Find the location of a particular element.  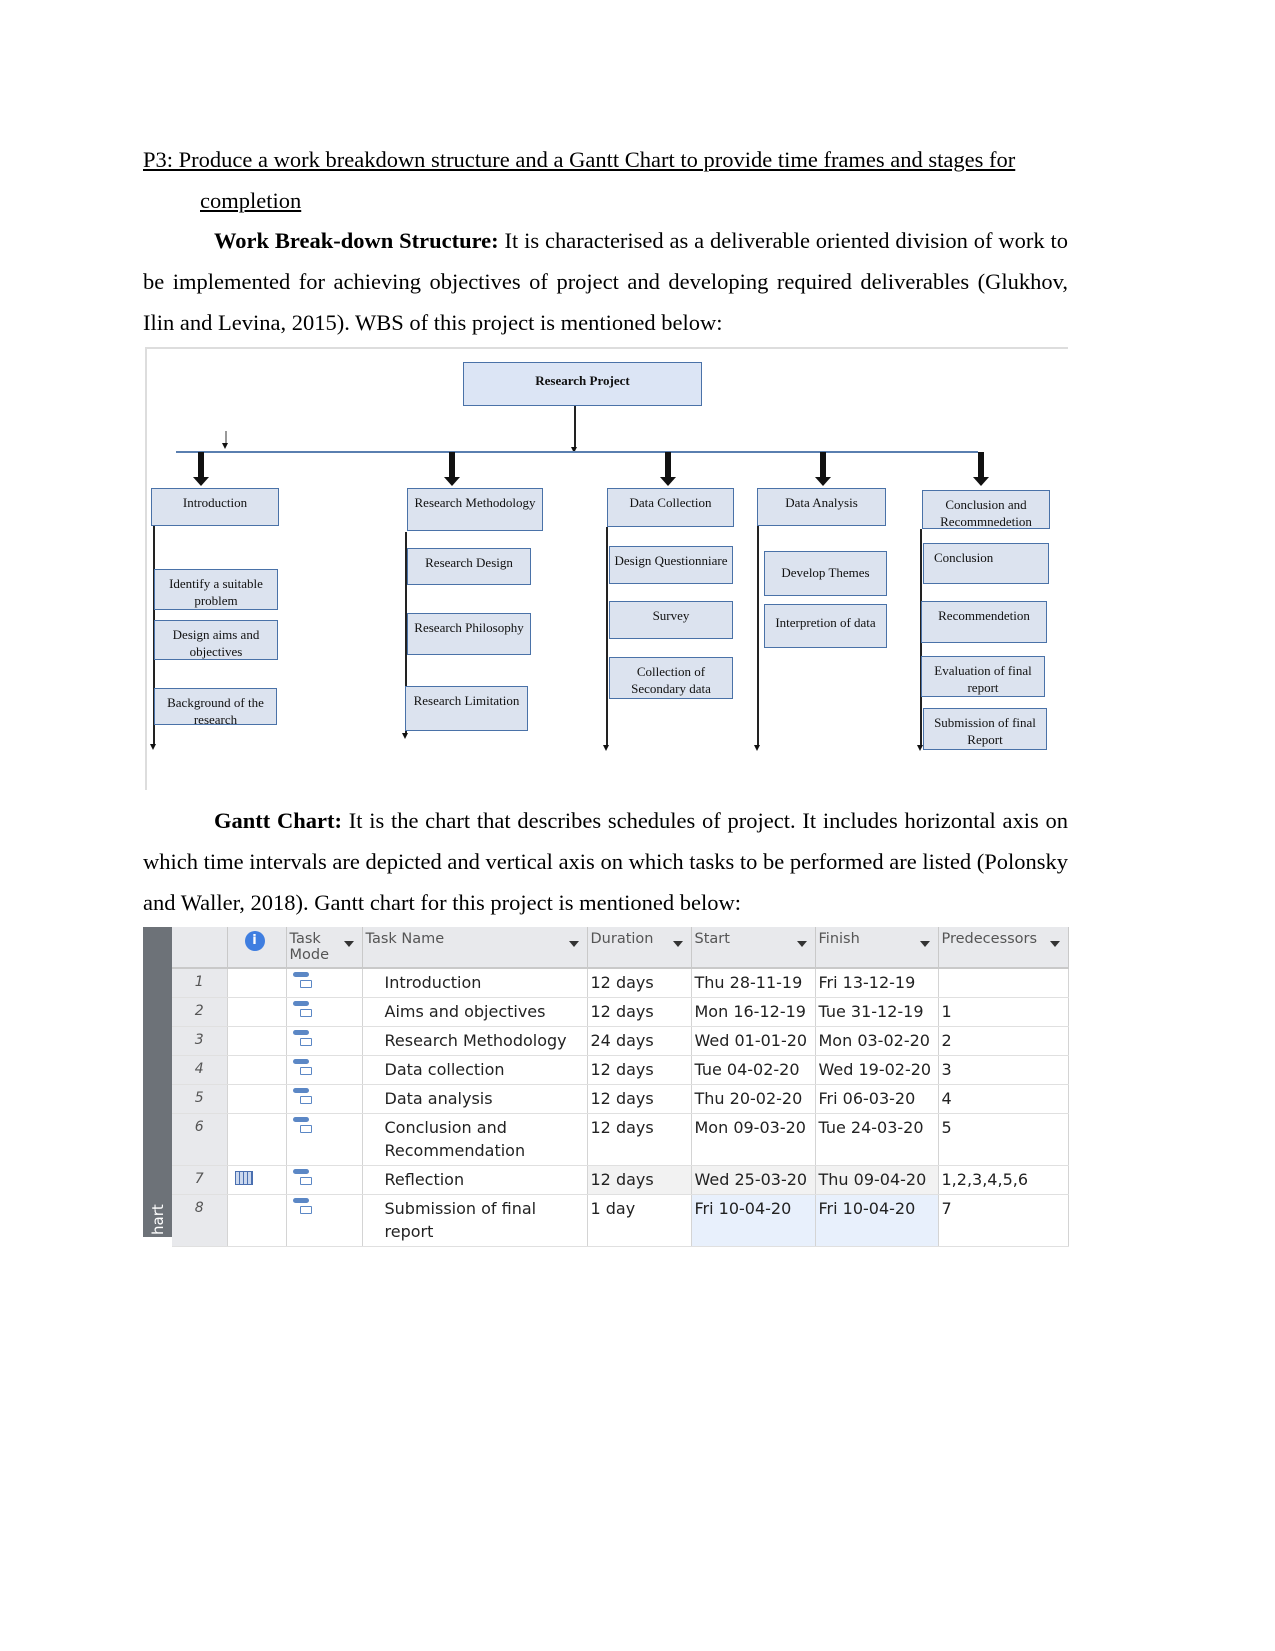

start-cell: Wed 01-01-20 is located at coordinates (753, 1041).